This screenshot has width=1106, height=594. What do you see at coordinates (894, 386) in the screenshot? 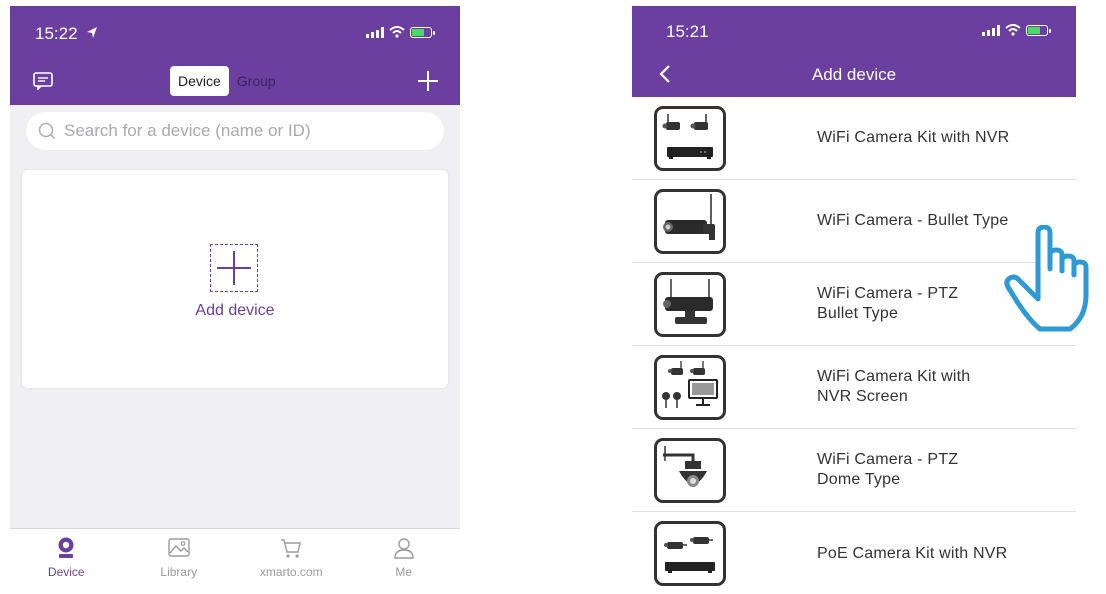
I see `device-row-label: WiFi Camera Kit with NVR Screen` at bounding box center [894, 386].